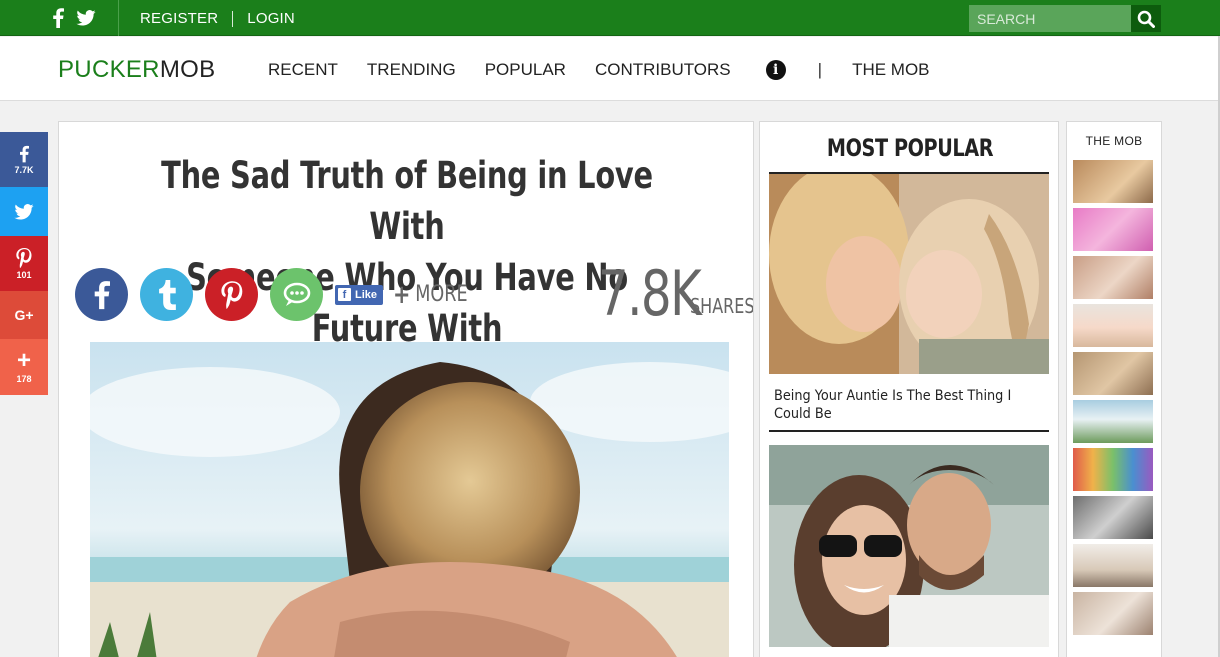 The height and width of the screenshot is (657, 1220). I want to click on auth-links: REGISTER LOGIN, so click(217, 18).